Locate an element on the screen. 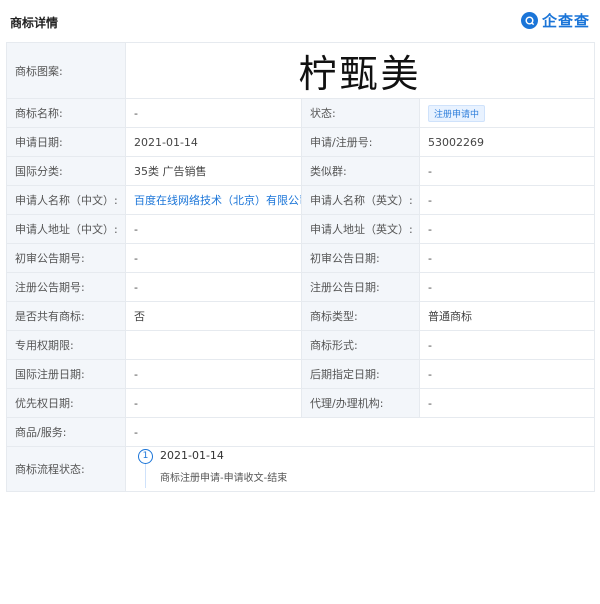  label-similar-group: 类似群: is located at coordinates (360, 171).